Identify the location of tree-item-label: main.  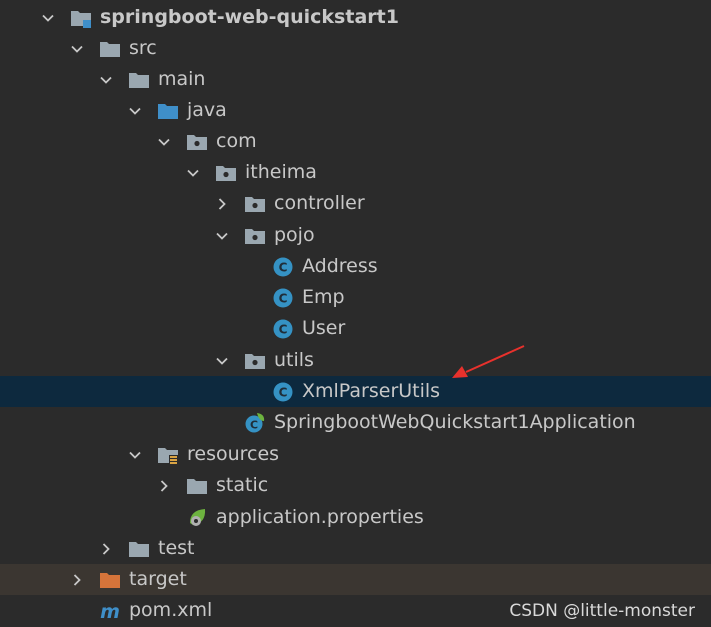
(182, 79).